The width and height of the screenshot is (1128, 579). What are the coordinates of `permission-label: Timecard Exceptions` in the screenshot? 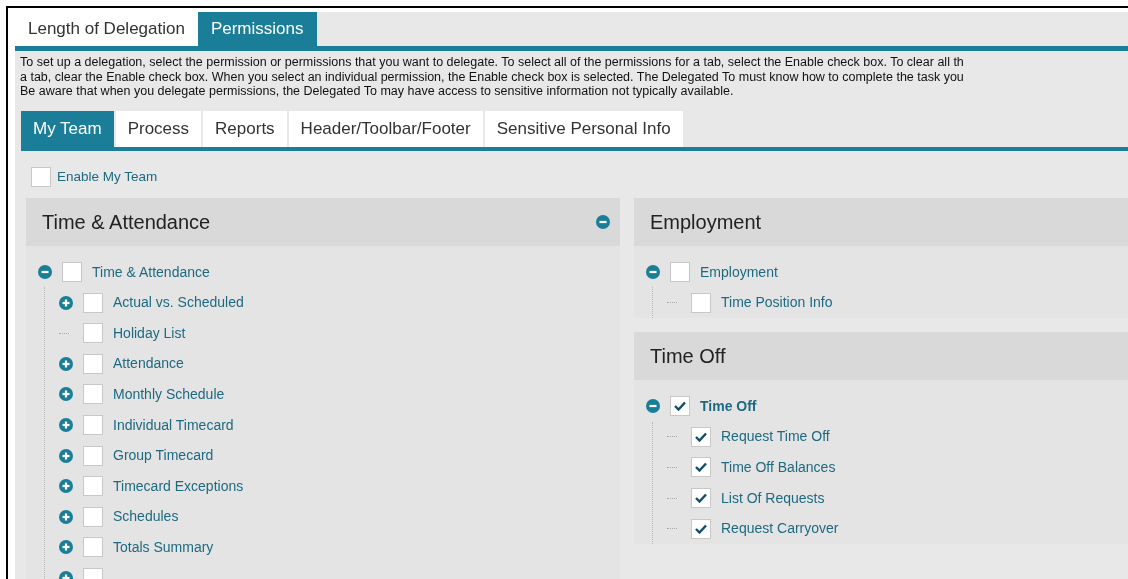 It's located at (178, 486).